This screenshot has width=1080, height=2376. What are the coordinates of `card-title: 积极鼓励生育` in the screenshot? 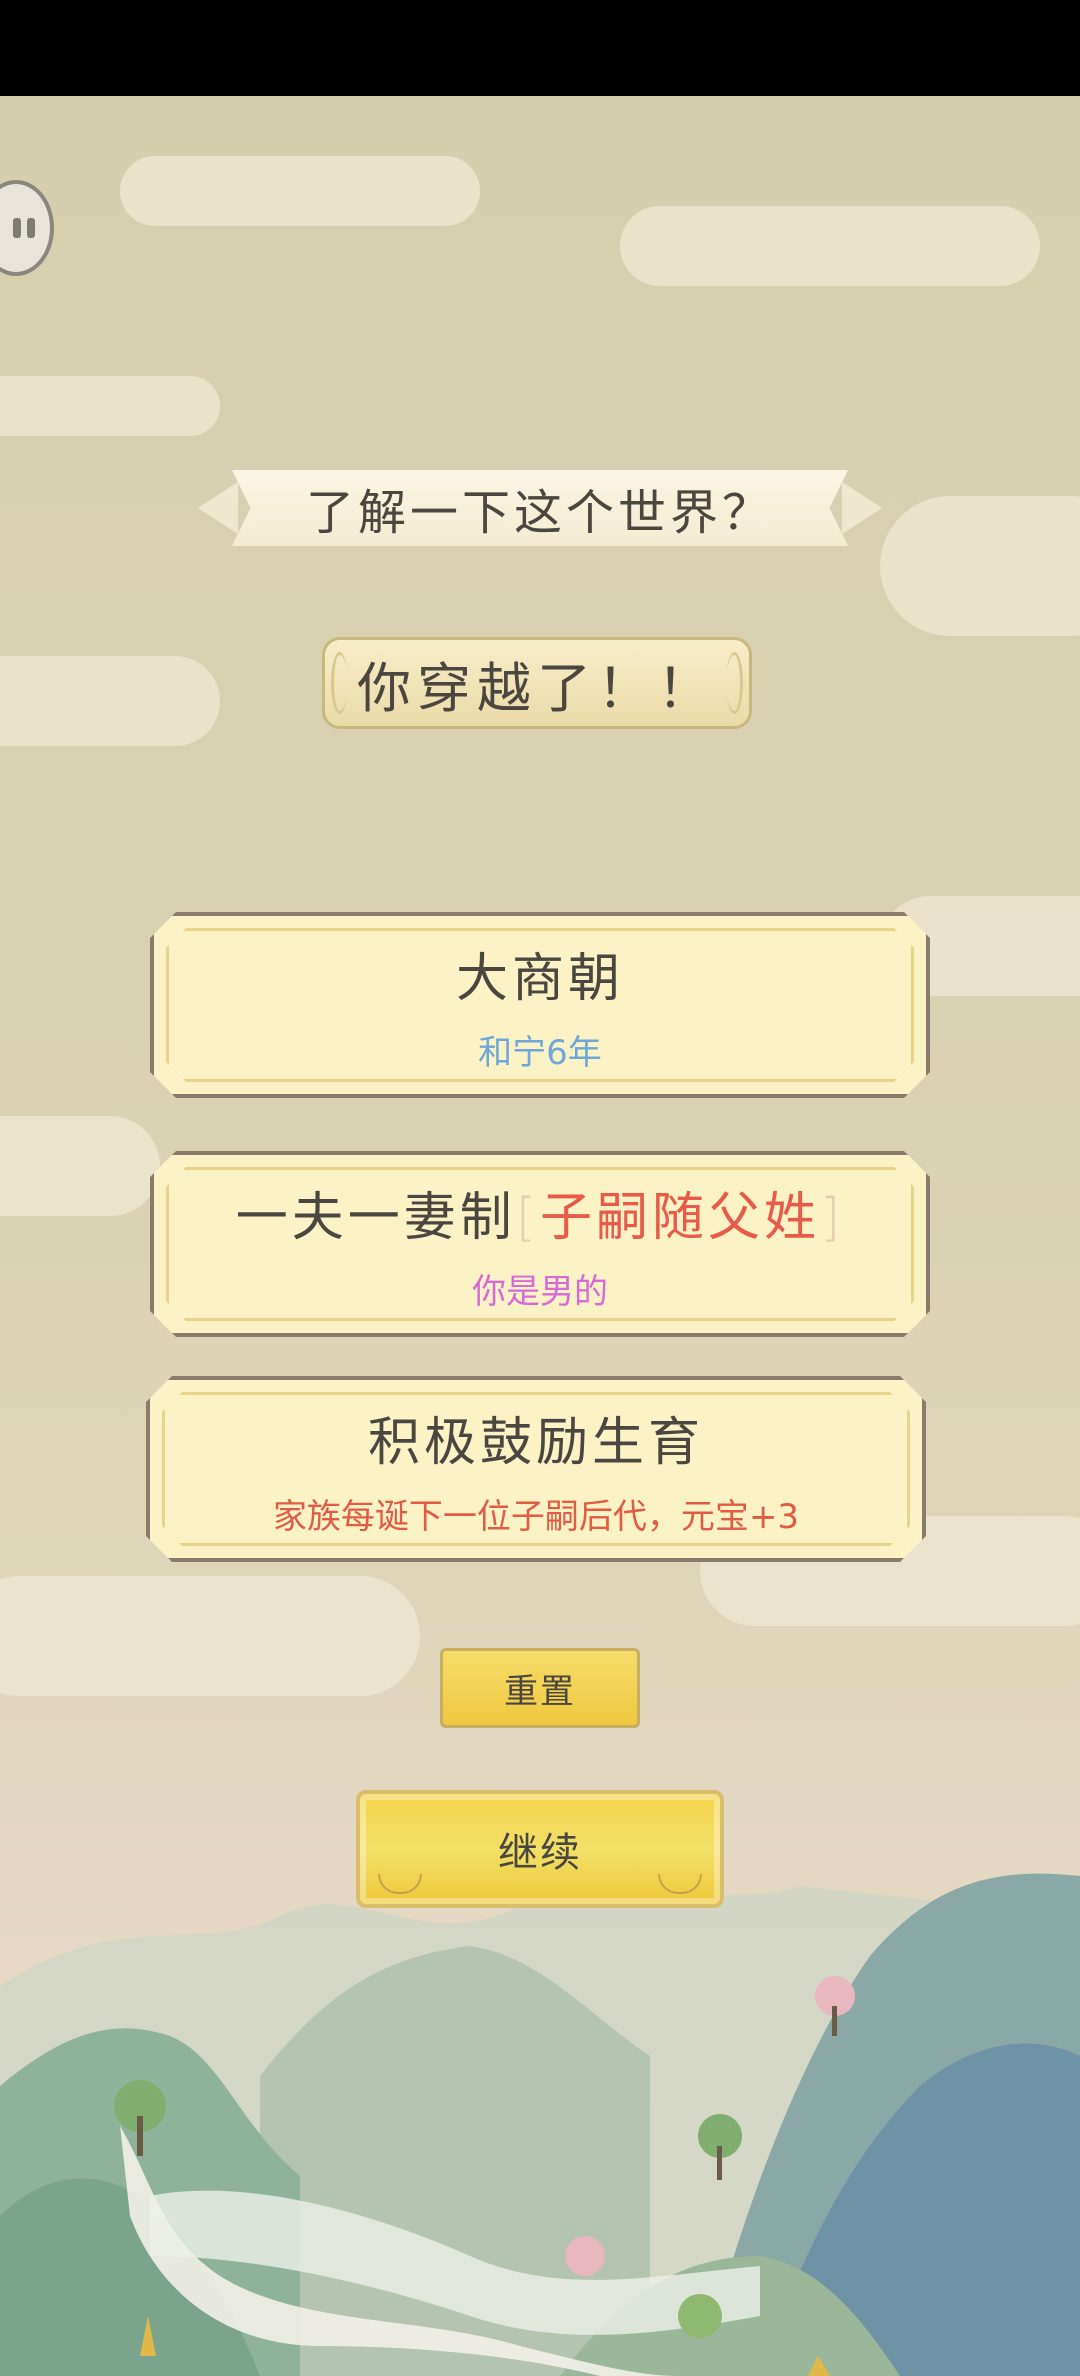 It's located at (535, 1443).